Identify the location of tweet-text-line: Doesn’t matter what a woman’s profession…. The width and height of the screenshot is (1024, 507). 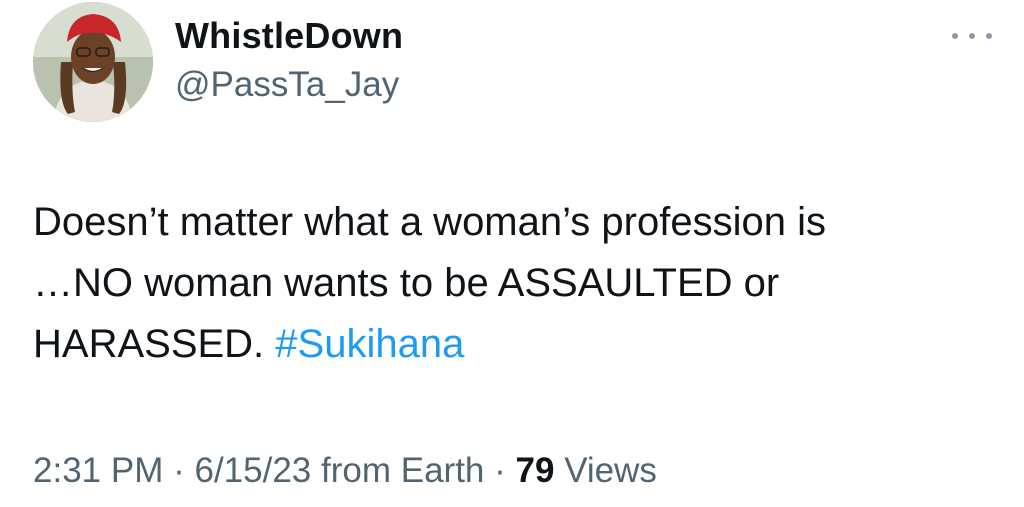
(429, 222).